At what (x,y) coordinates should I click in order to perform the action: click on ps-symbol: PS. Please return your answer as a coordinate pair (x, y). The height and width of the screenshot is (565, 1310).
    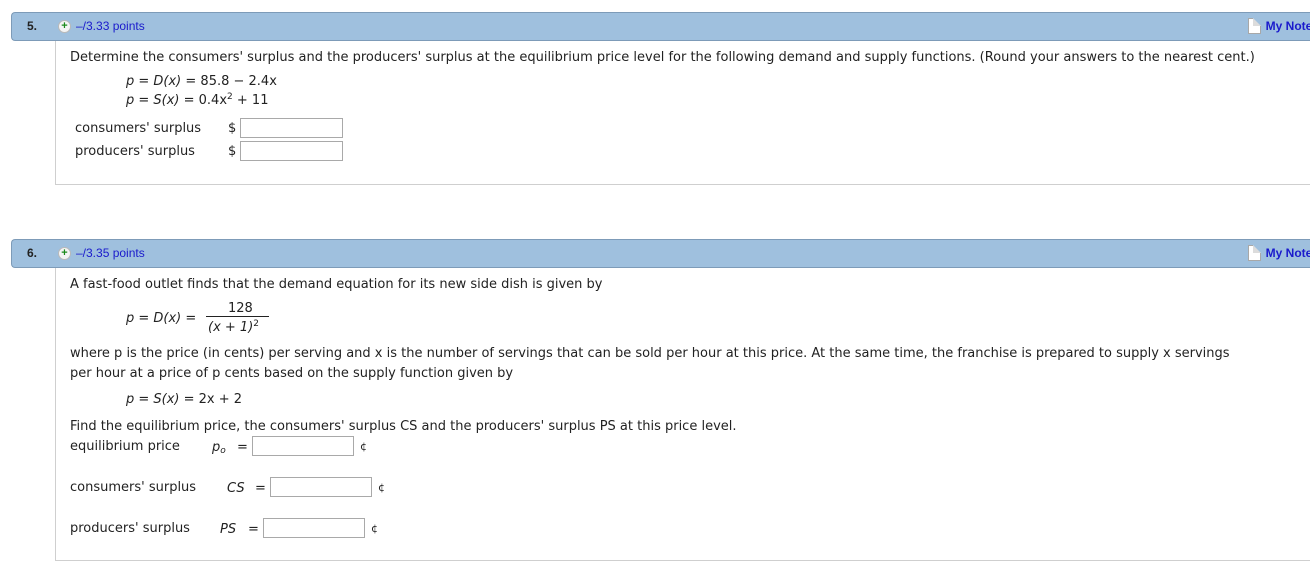
    Looking at the image, I should click on (228, 529).